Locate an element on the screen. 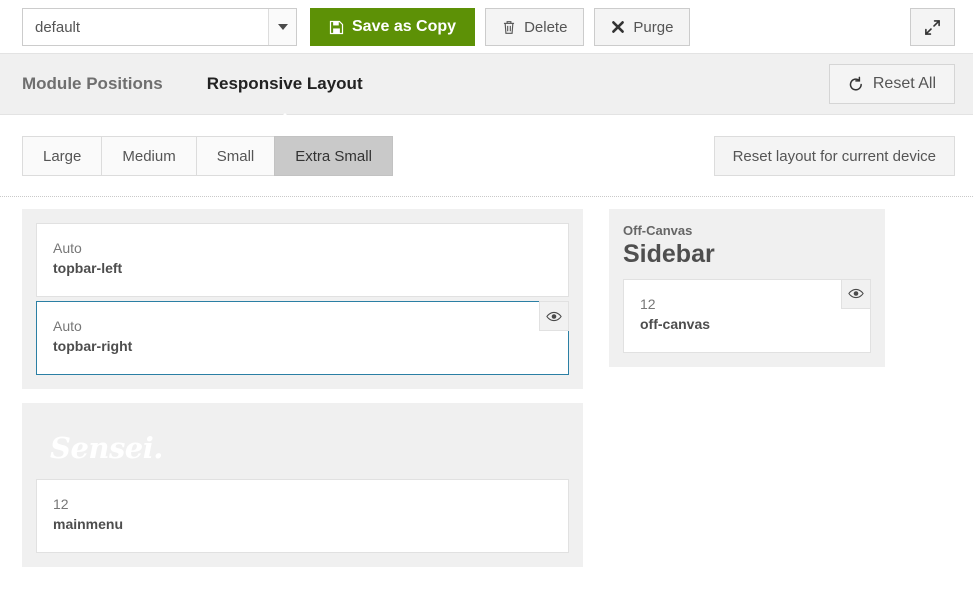  device-segment-large: Large is located at coordinates (62, 156).